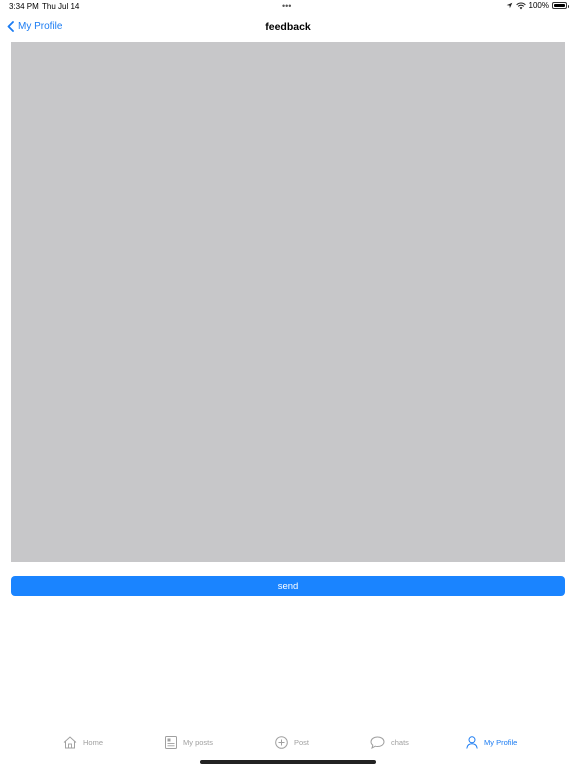 This screenshot has height=768, width=576. I want to click on tab-my-profile: My Profile, so click(491, 742).